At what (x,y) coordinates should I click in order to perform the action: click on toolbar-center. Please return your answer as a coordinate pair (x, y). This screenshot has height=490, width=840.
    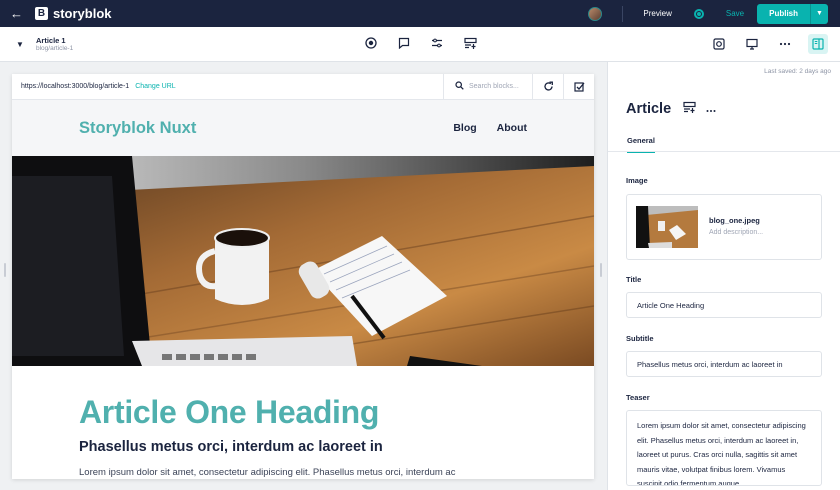
    Looking at the image, I should click on (430, 43).